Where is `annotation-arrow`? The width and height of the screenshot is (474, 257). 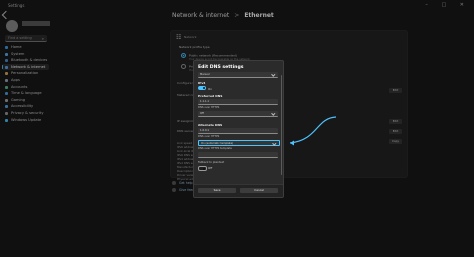 annotation-arrow is located at coordinates (313, 131).